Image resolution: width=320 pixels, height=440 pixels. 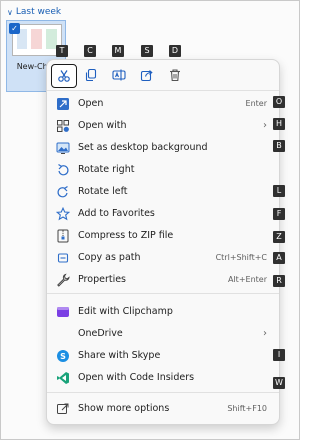 I want to click on delete-button, so click(x=175, y=75).